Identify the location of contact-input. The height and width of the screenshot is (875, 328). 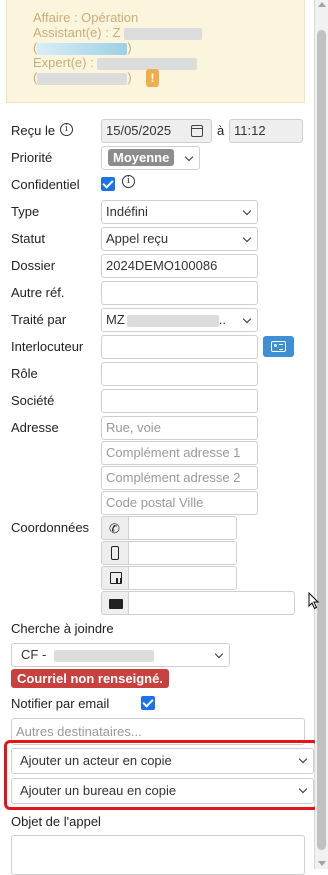
(179, 347).